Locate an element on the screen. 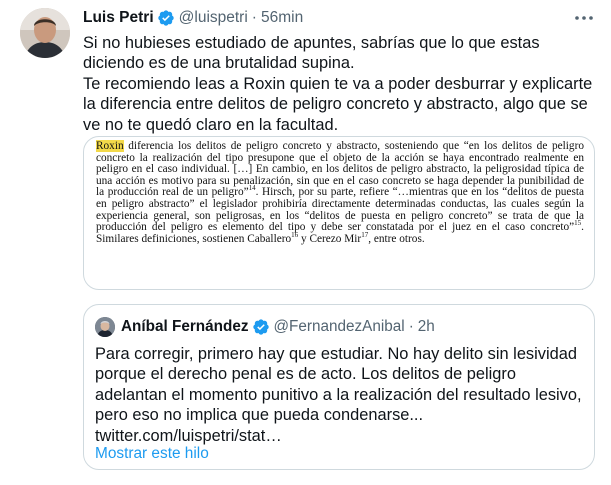 The image size is (611, 485). highlighted-word: Roxin is located at coordinates (110, 146).